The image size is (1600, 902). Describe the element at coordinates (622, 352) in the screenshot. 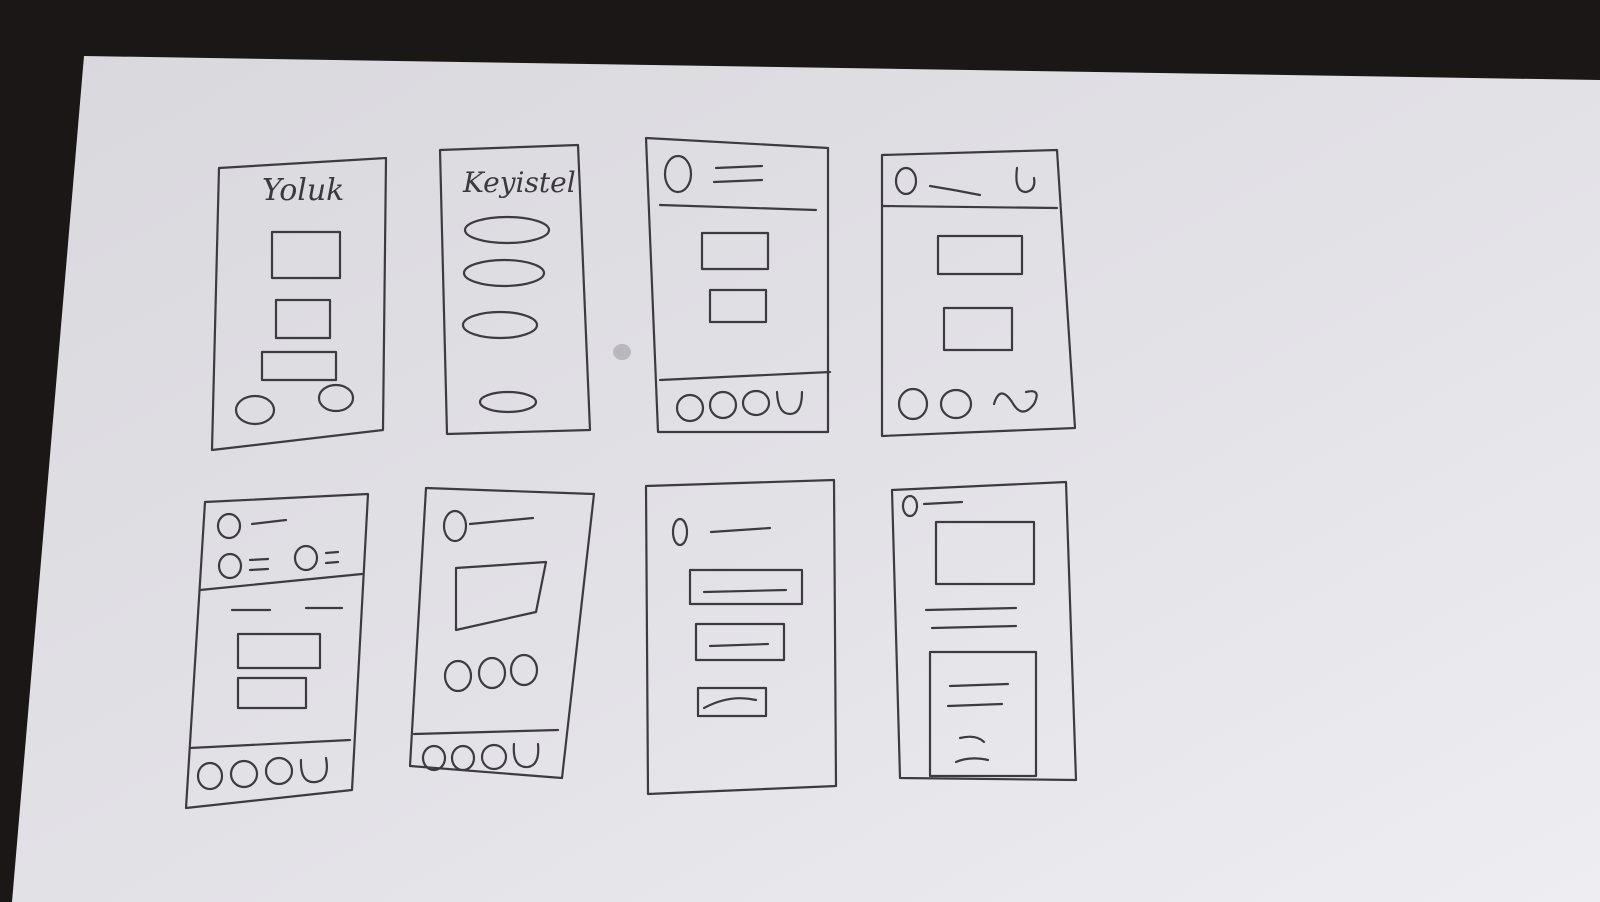

I see `pencil-smudge` at that location.